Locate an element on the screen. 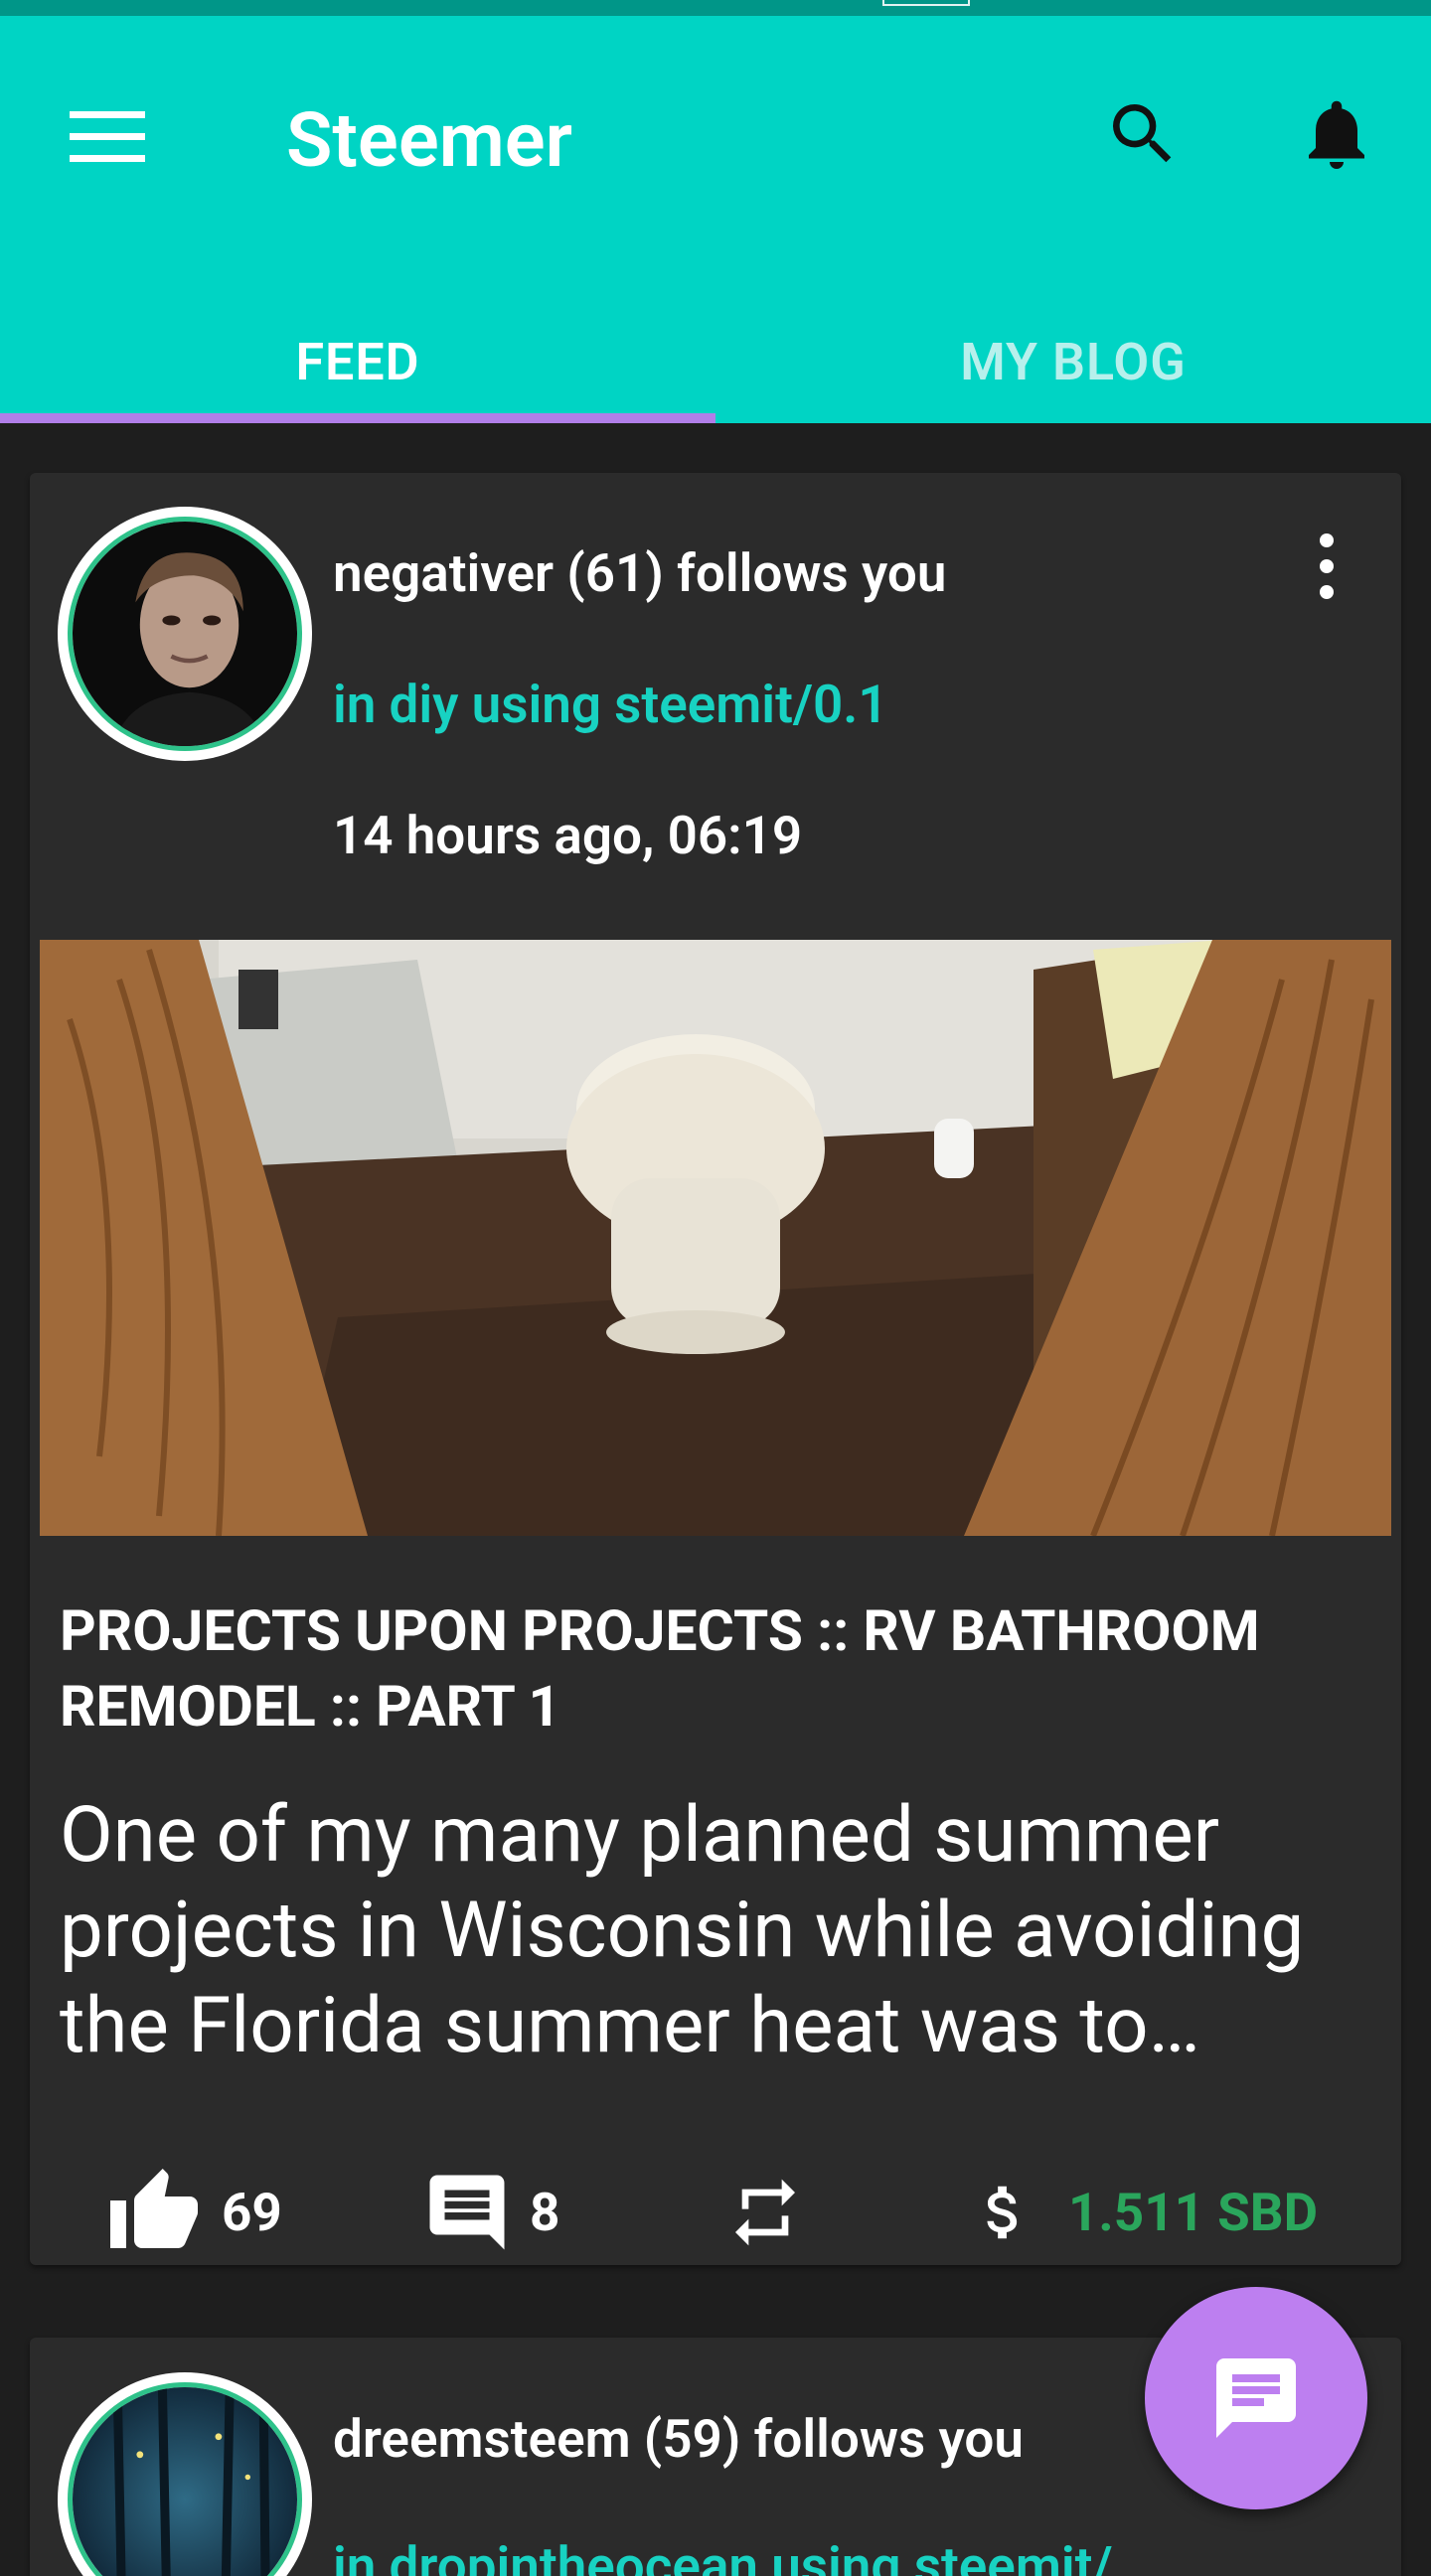  comments-action: 8 is located at coordinates (490, 2212).